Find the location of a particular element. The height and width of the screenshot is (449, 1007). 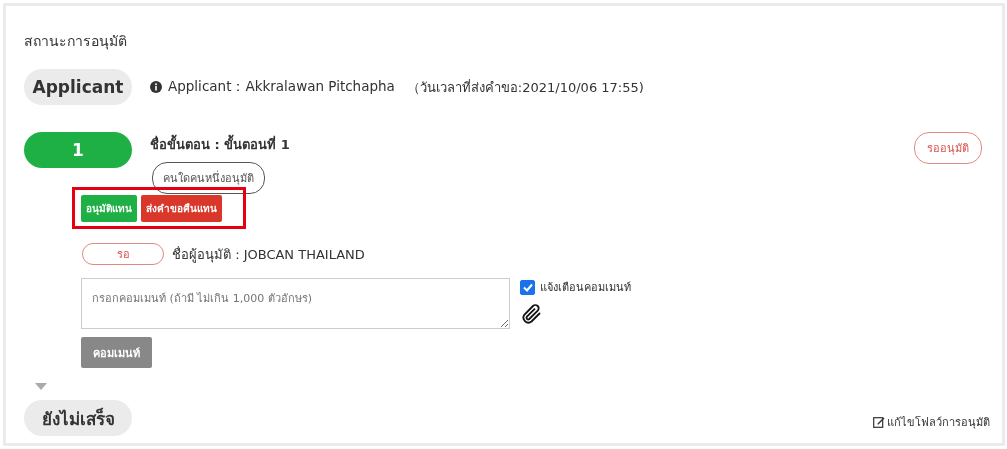

step-number: 1 is located at coordinates (78, 150).